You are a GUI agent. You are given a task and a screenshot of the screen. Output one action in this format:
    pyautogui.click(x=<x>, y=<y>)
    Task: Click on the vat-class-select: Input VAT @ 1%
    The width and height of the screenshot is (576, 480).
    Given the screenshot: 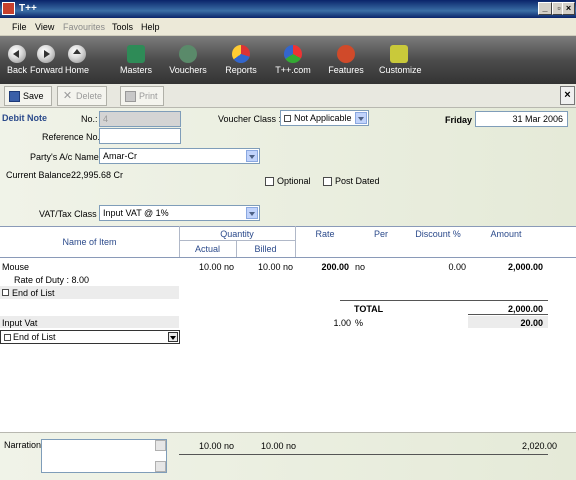 What is the action you would take?
    pyautogui.click(x=179, y=213)
    